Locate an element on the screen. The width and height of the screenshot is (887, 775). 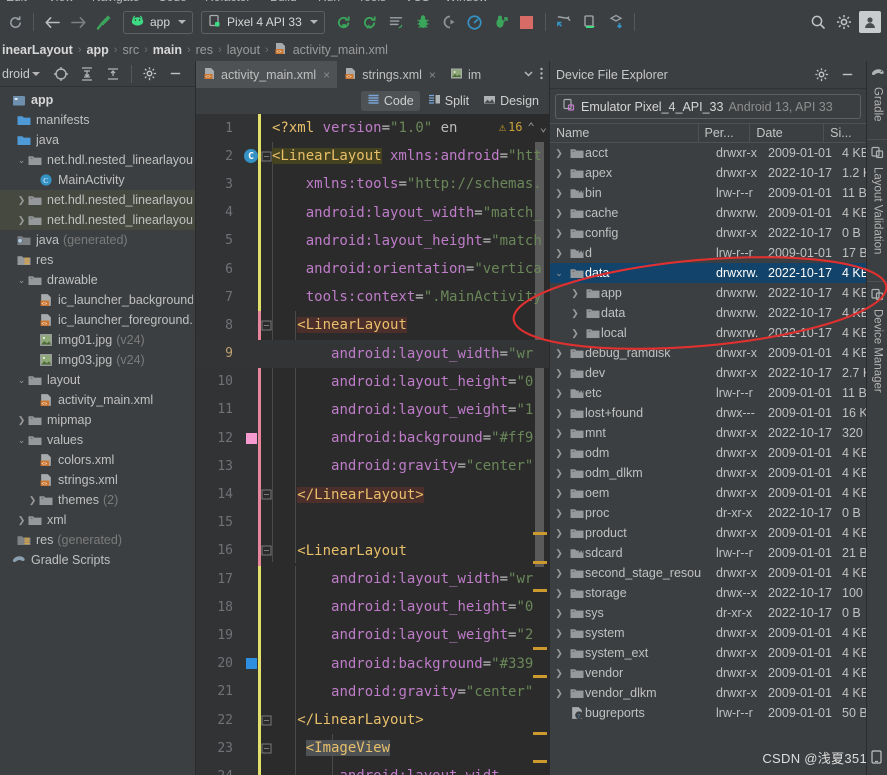
project-tree-item: ⌄ layout is located at coordinates (97, 380).